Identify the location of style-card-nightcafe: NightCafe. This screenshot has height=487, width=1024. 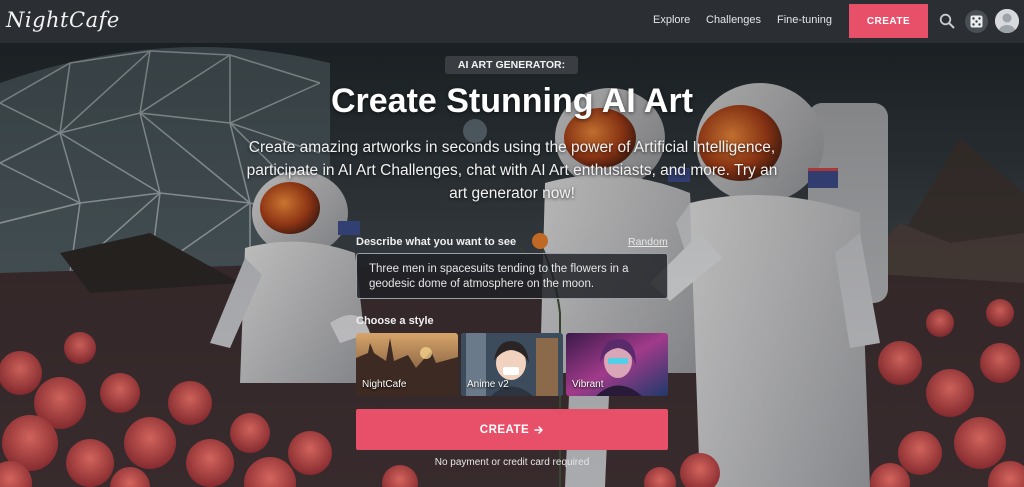
(407, 364).